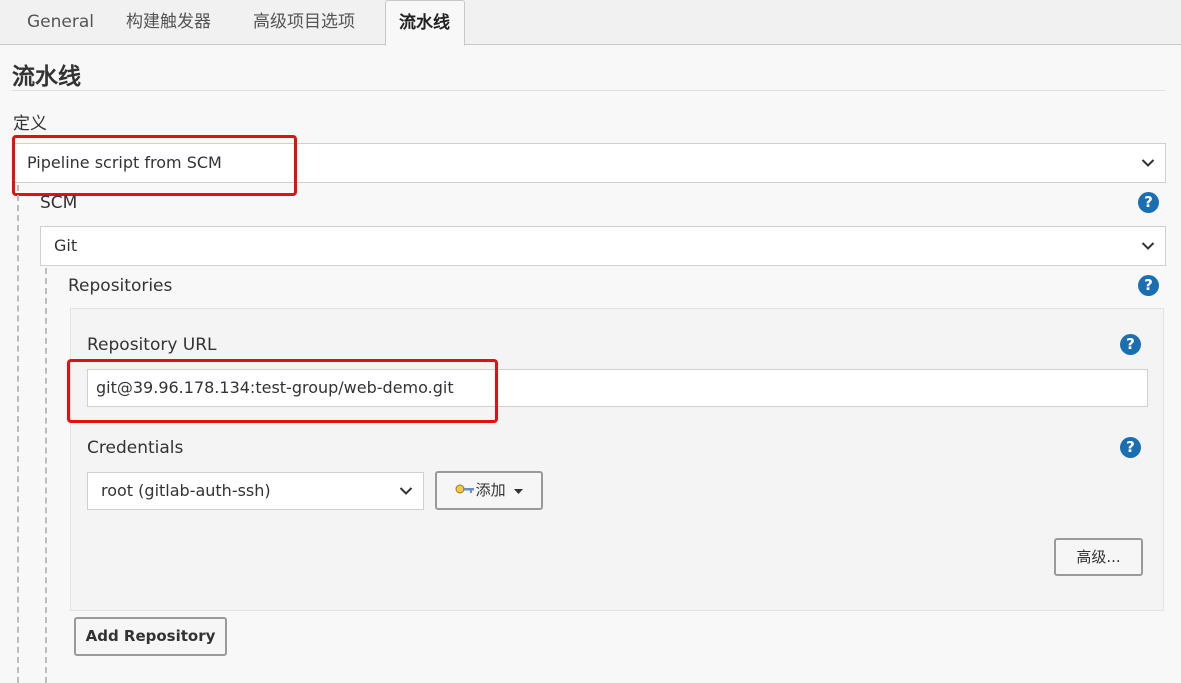 The image size is (1181, 683). What do you see at coordinates (46, 77) in the screenshot?
I see `section-title: 流水线` at bounding box center [46, 77].